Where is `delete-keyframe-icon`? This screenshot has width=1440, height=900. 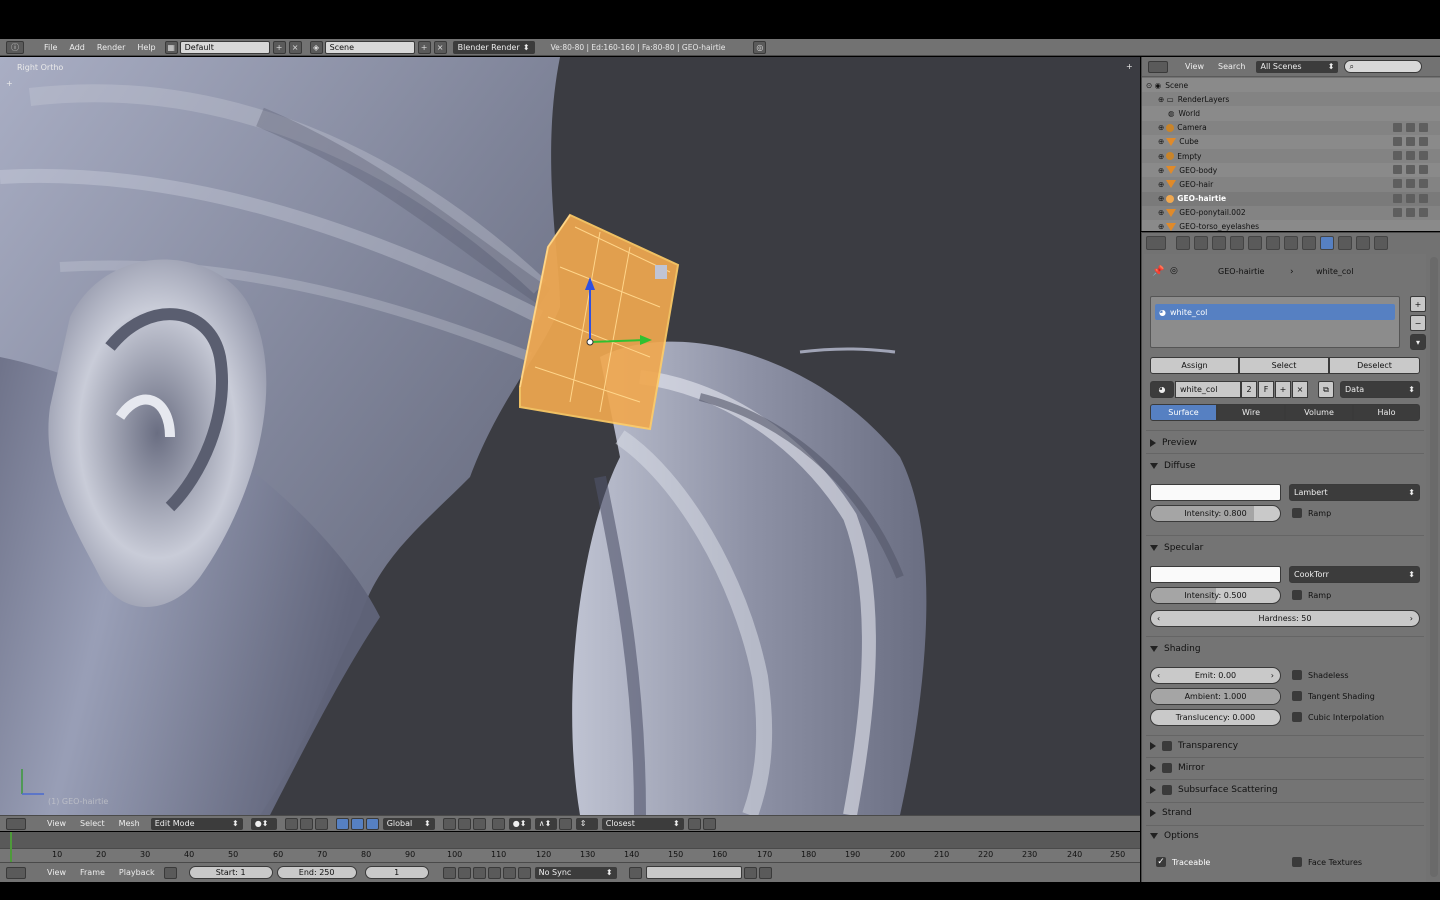
delete-keyframe-icon is located at coordinates (765, 872).